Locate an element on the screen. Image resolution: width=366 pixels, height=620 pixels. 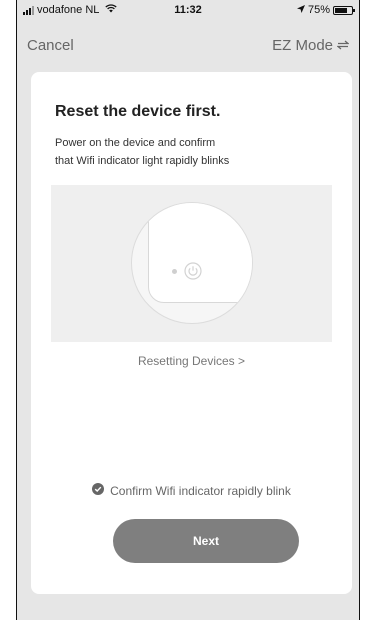
battery-percent: 75% is located at coordinates (318, 10).